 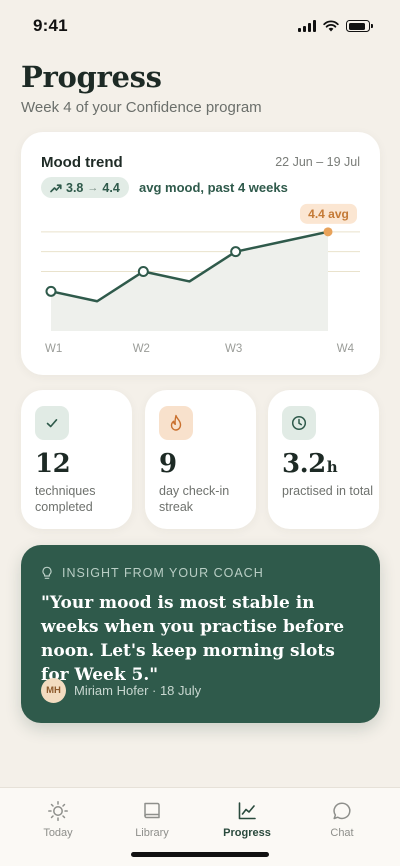 What do you see at coordinates (58, 811) in the screenshot?
I see `sun-icon` at bounding box center [58, 811].